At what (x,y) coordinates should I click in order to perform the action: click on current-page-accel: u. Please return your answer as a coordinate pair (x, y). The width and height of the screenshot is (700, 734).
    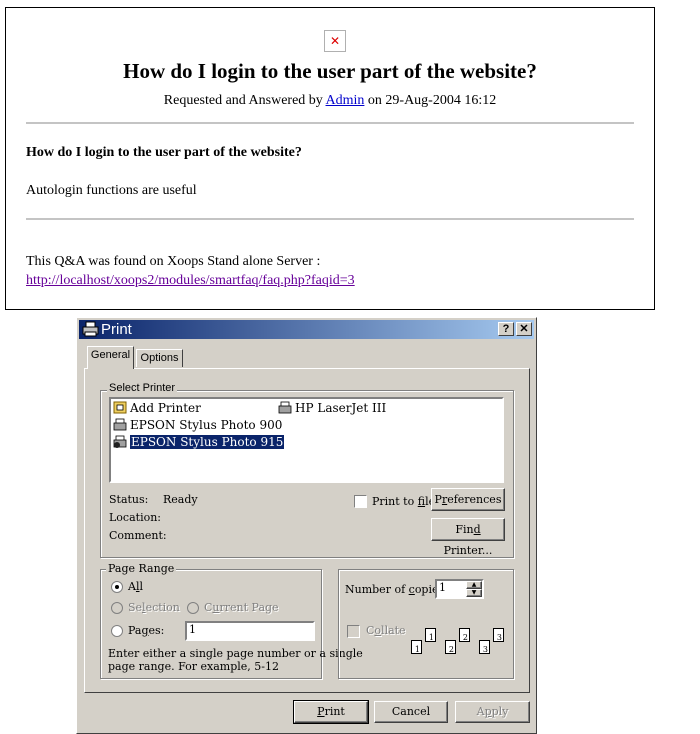
    Looking at the image, I should click on (216, 607).